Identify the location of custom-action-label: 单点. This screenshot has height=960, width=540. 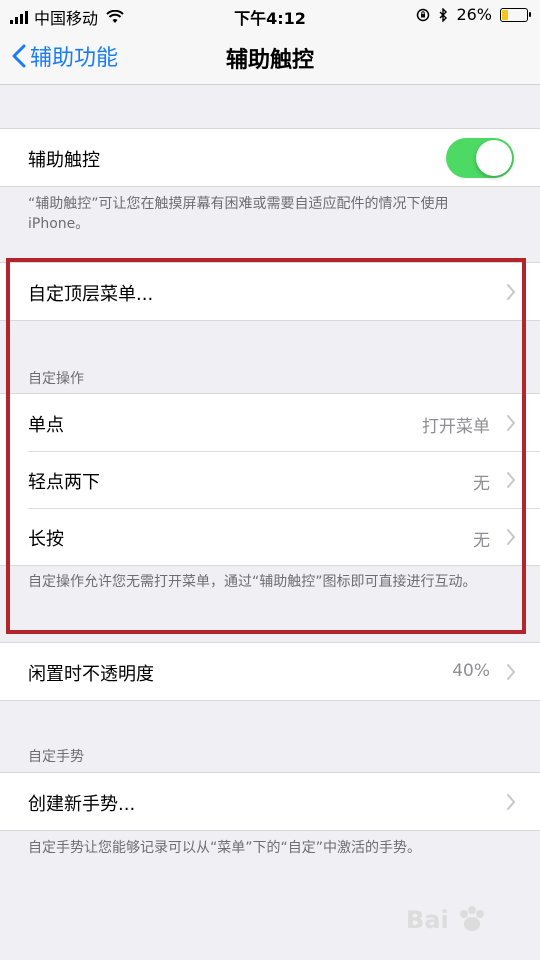
(46, 425).